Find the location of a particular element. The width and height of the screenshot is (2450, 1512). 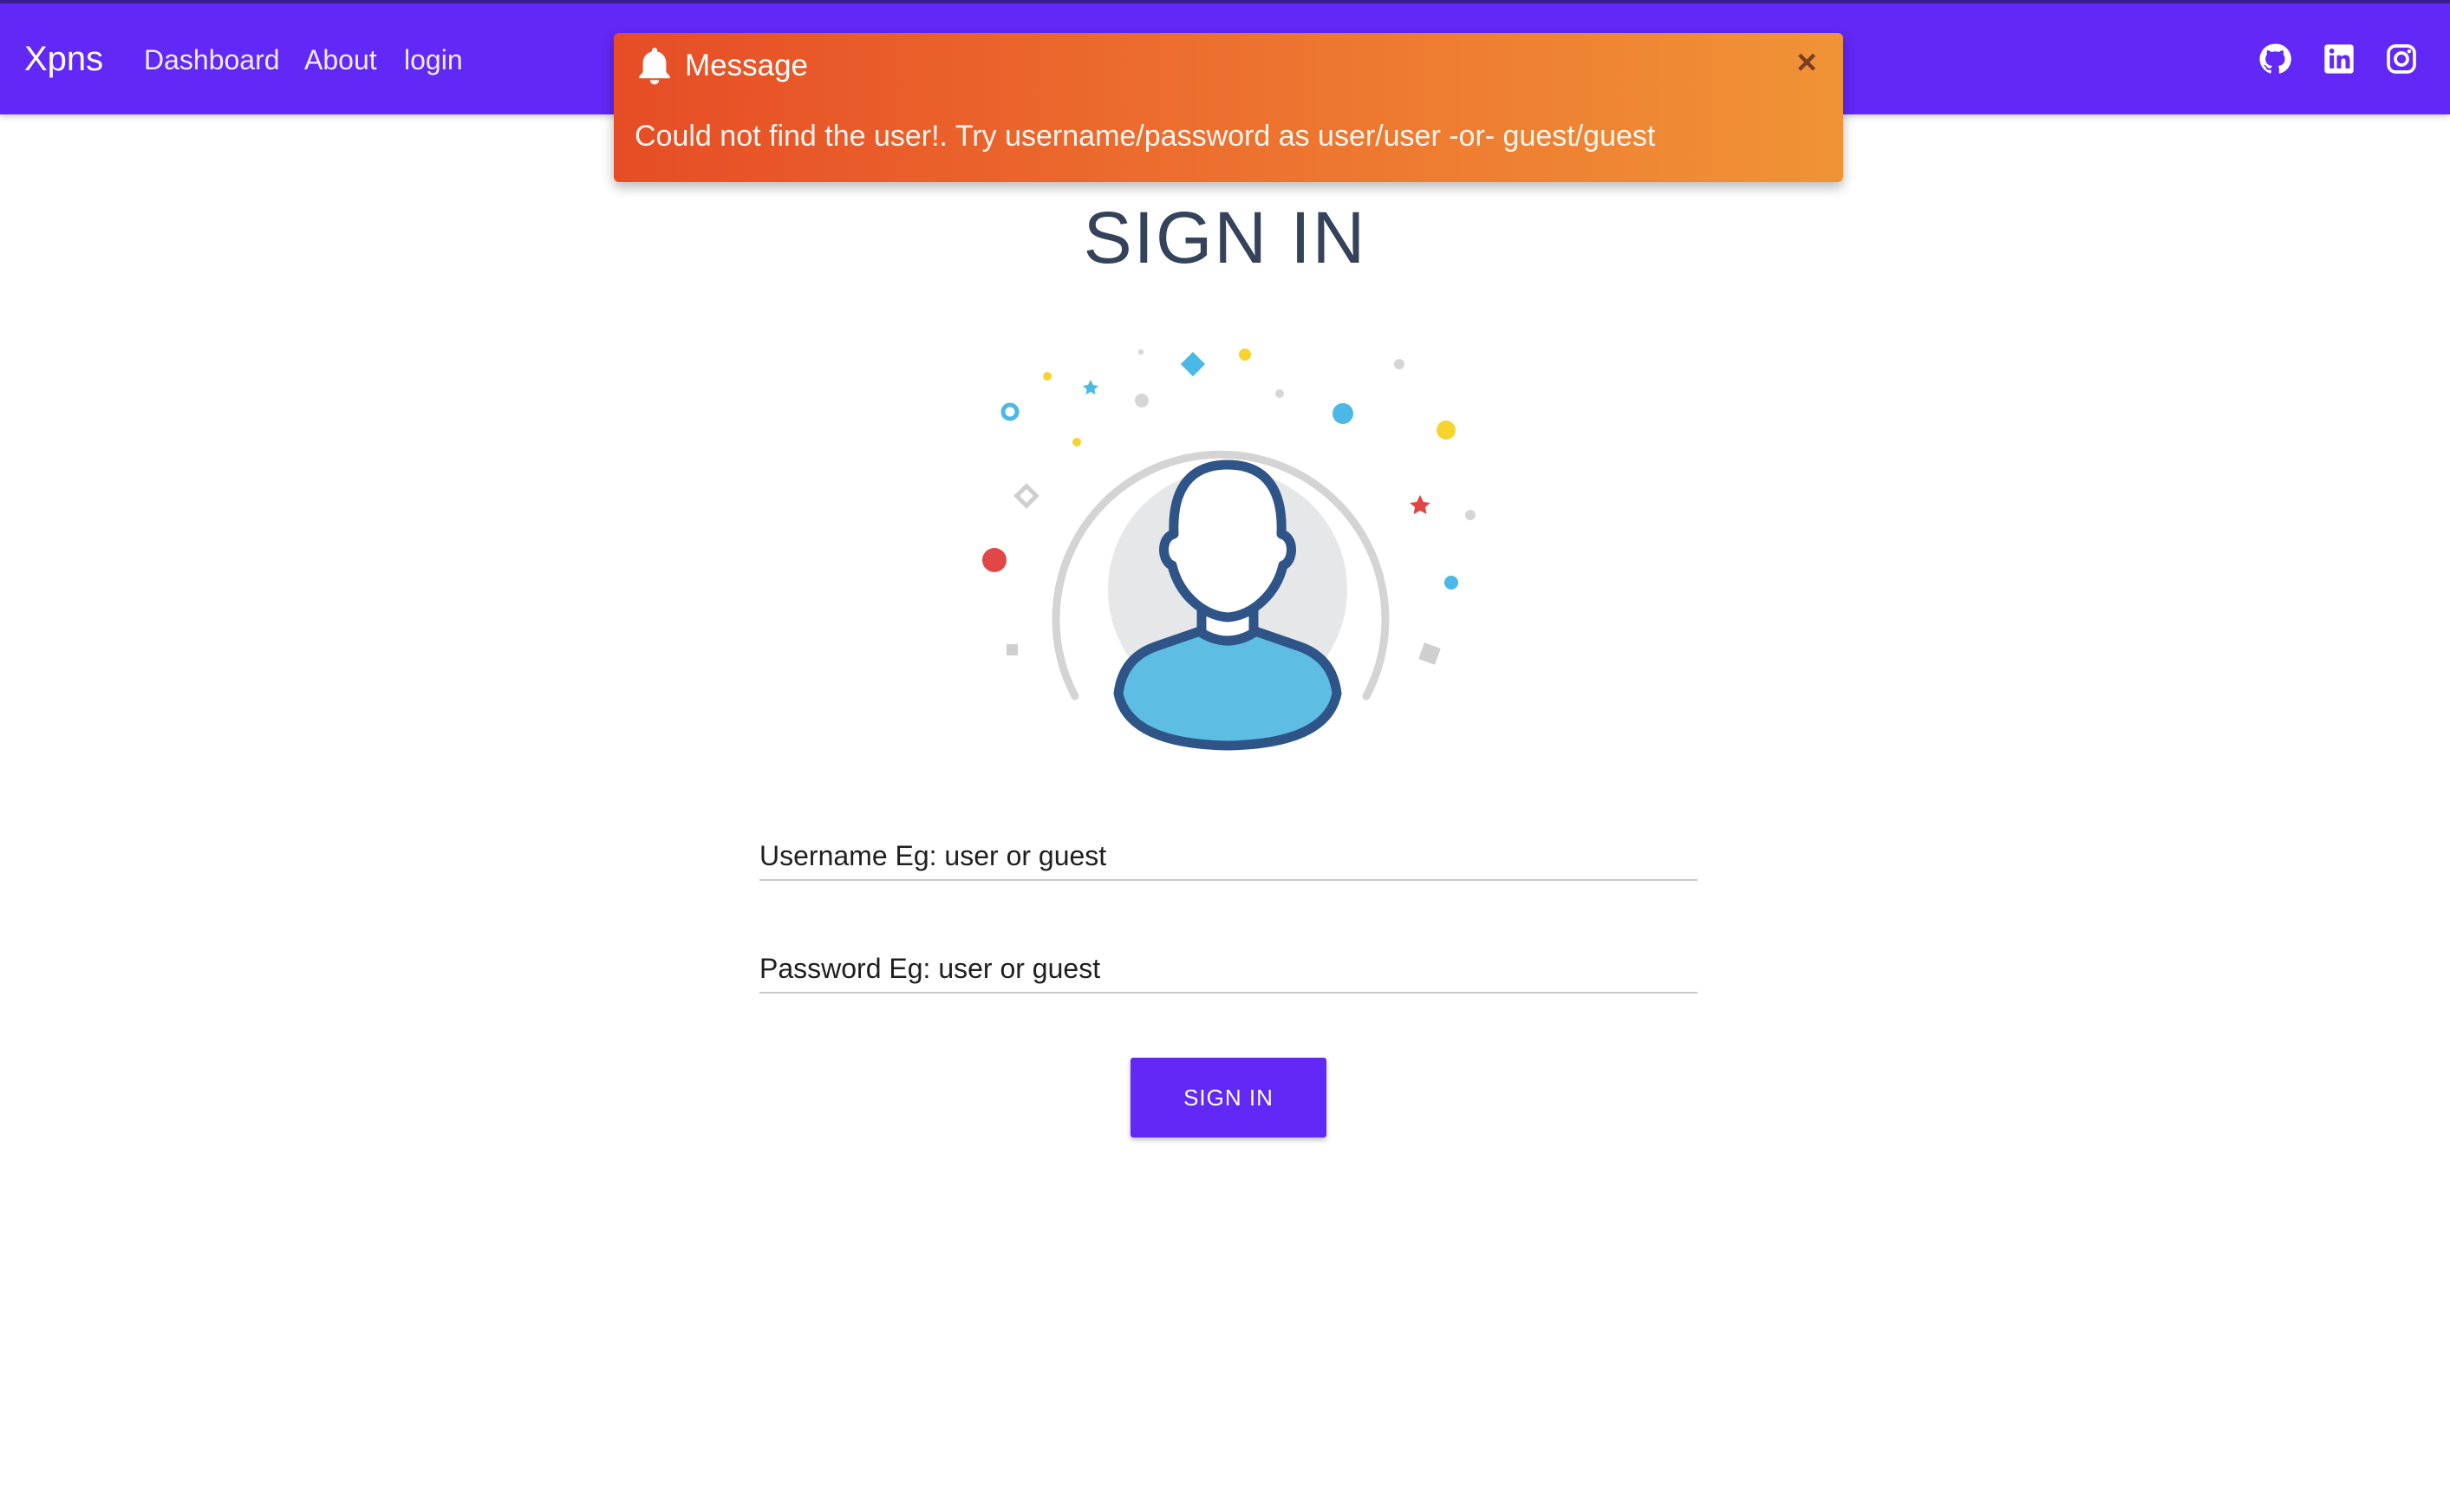

brand-logo: Xpns is located at coordinates (63, 59).